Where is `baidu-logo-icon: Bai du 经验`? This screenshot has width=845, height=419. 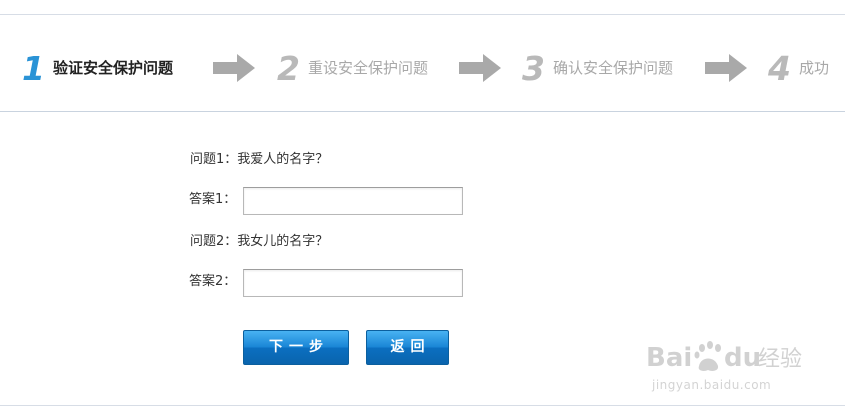
baidu-logo-icon: Bai du 经验 is located at coordinates (724, 357).